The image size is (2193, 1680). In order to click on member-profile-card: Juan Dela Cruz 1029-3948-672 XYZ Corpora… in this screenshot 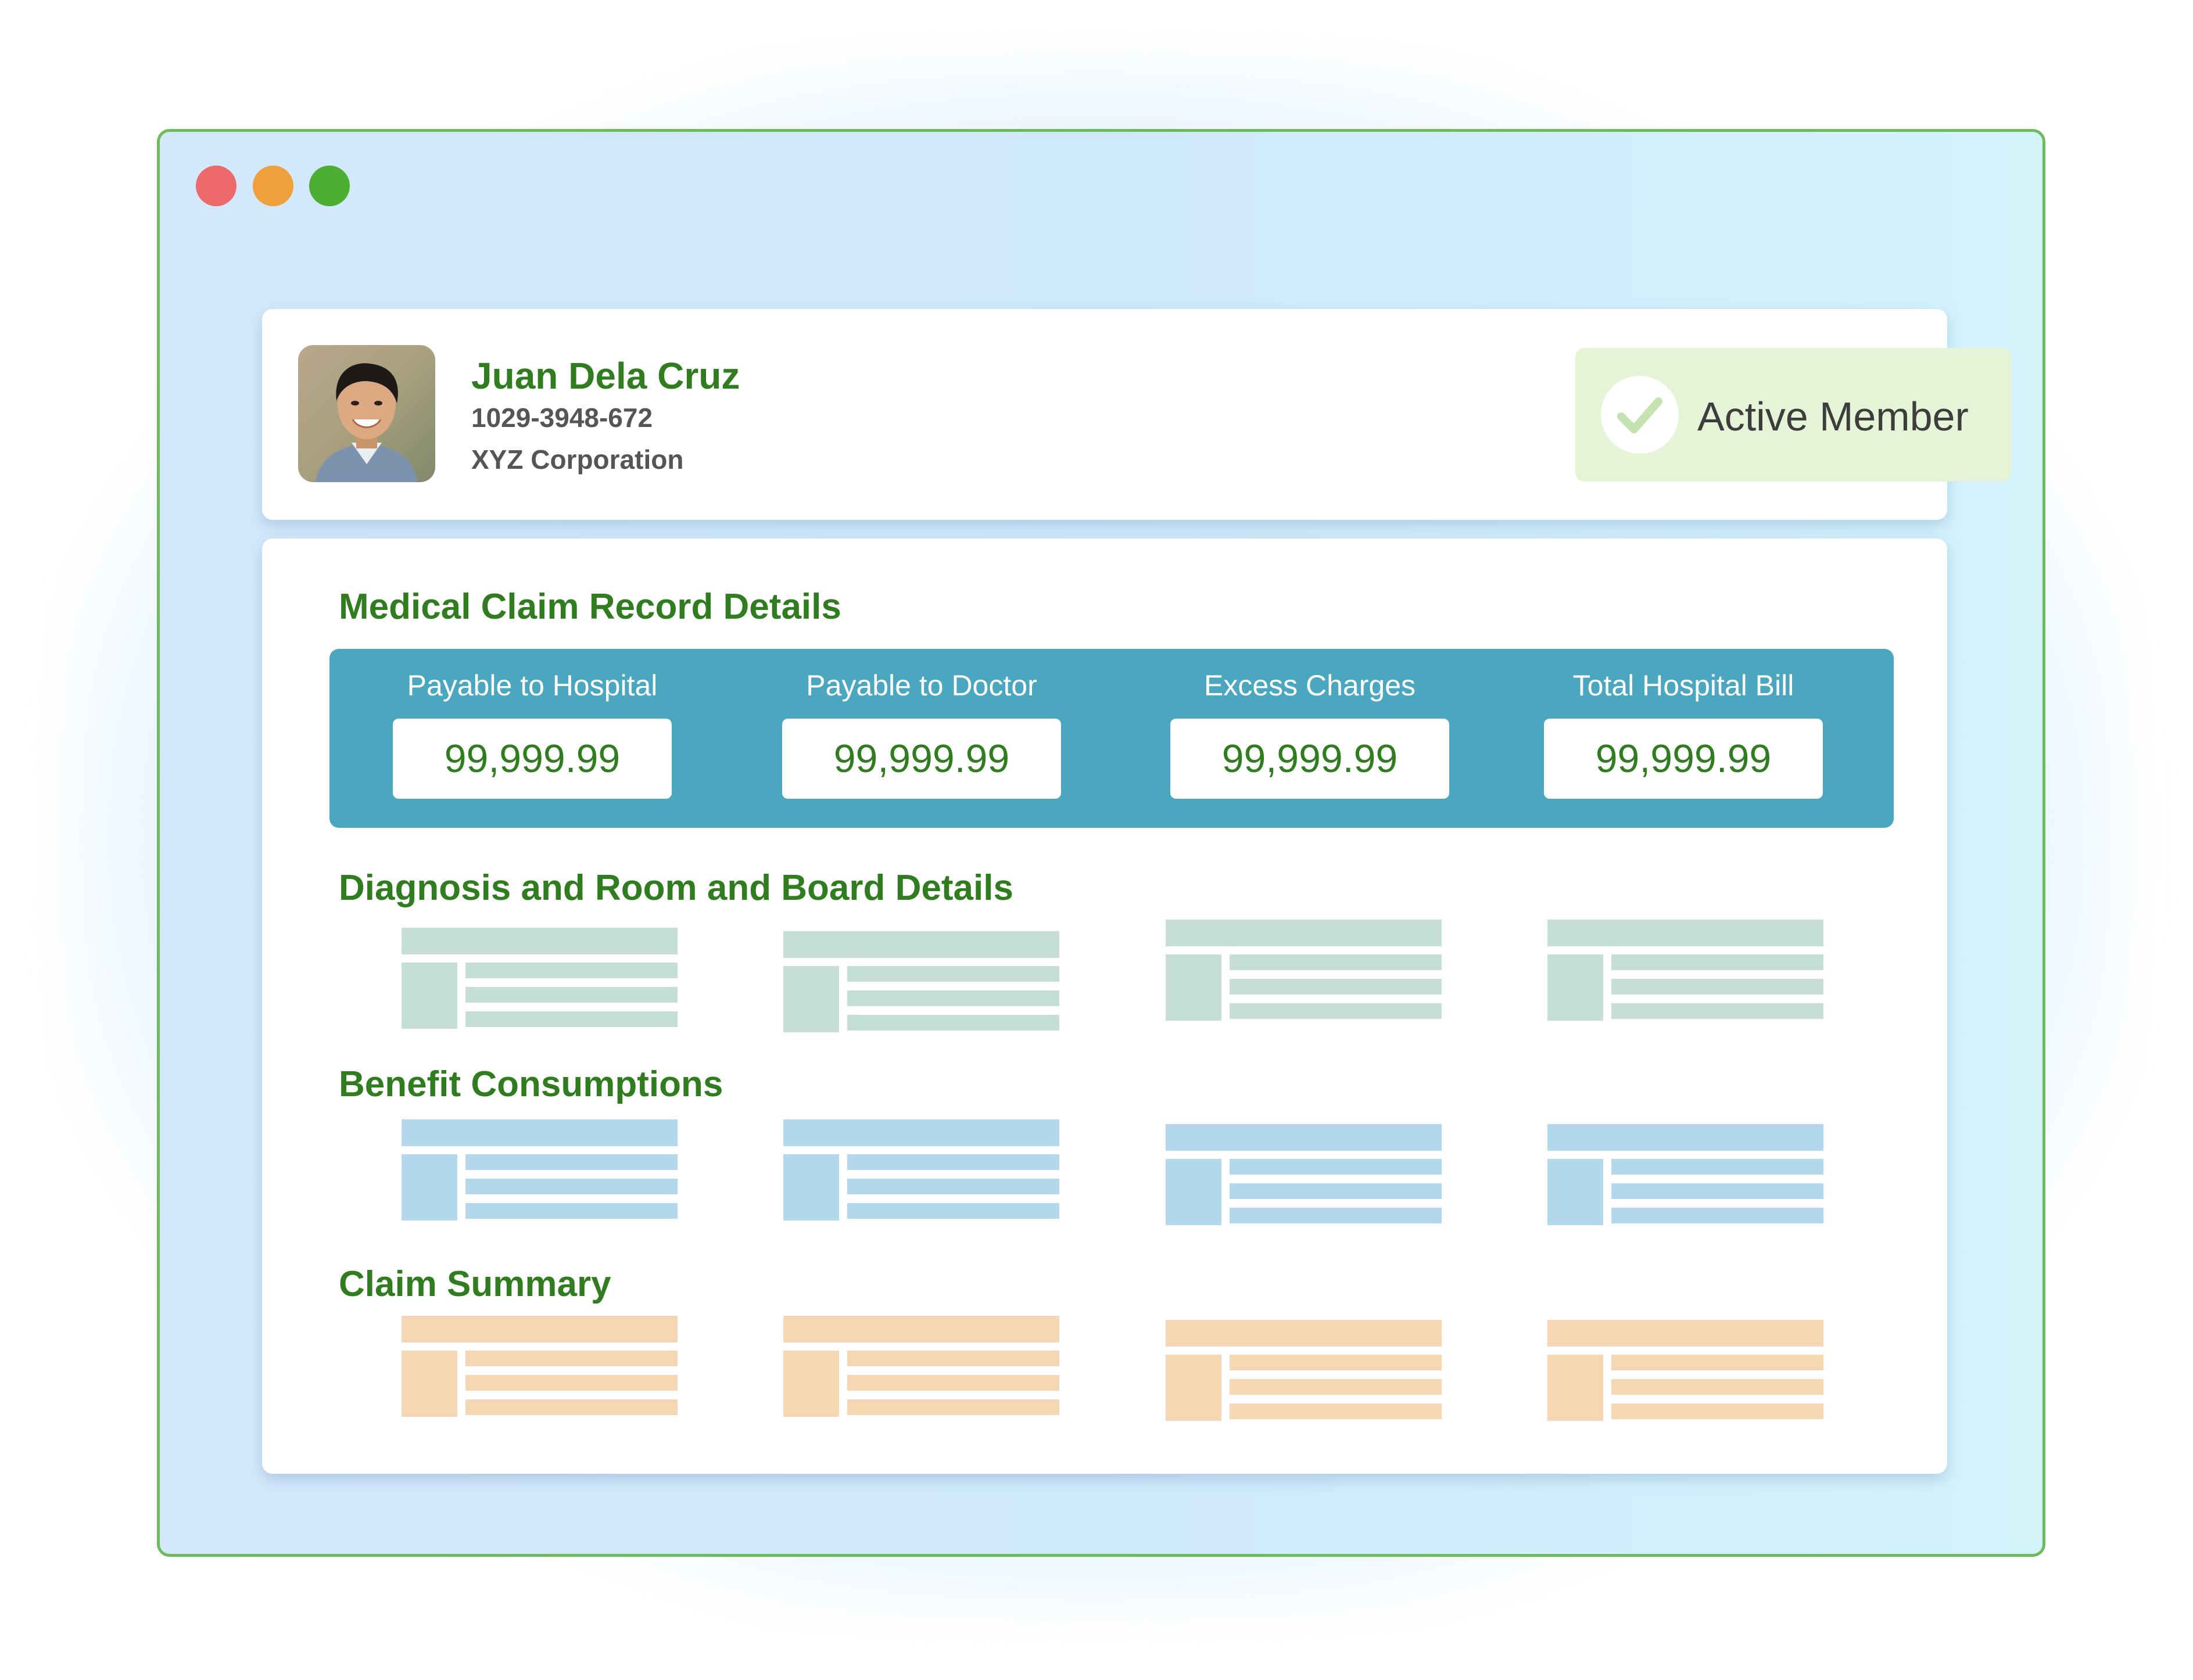, I will do `click(1136, 414)`.